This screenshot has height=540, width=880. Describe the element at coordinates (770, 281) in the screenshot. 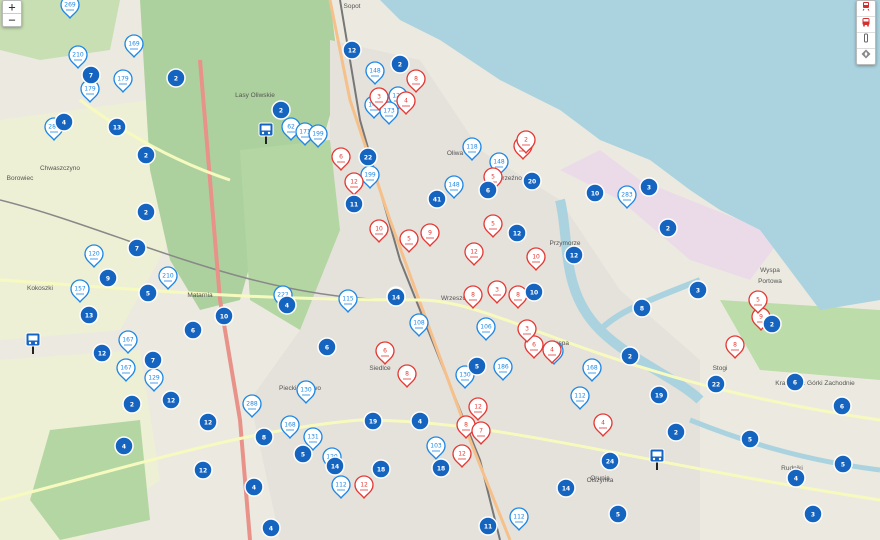

I see `map-label: Portowa` at that location.